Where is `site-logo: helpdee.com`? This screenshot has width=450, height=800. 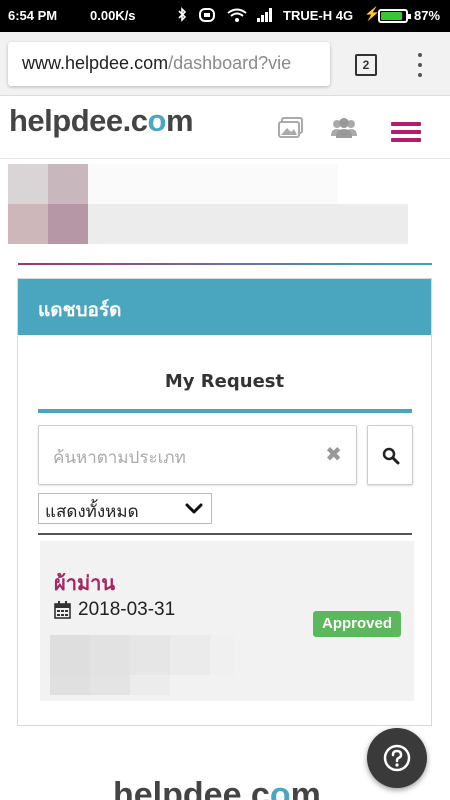 site-logo: helpdee.com is located at coordinates (101, 121).